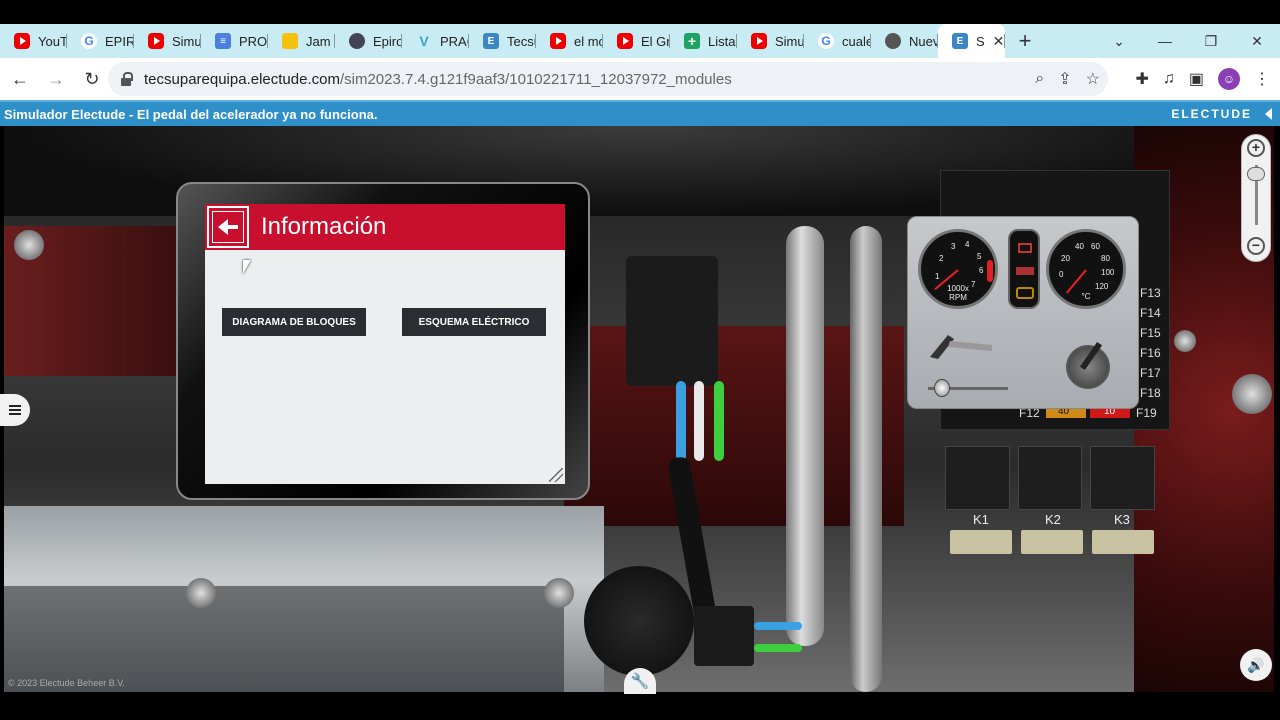 This screenshot has height=720, width=1280. Describe the element at coordinates (15, 410) in the screenshot. I see `hamburger-icon` at that location.